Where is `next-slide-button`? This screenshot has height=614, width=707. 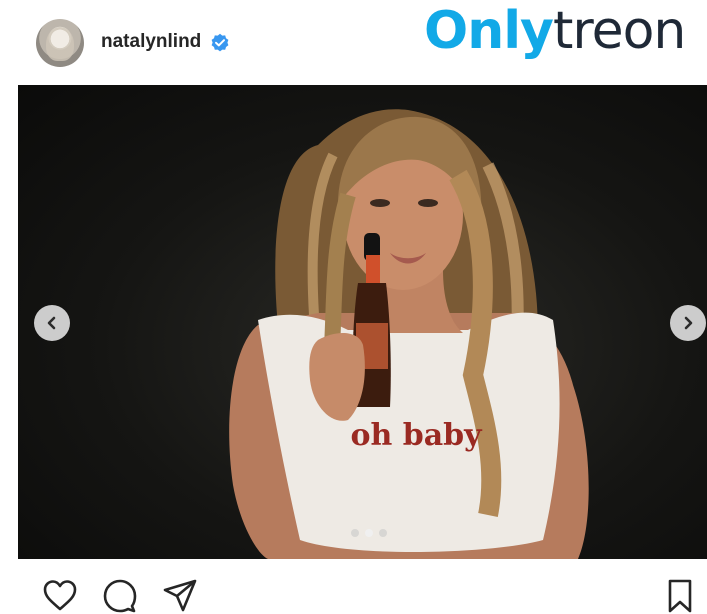
next-slide-button is located at coordinates (688, 323).